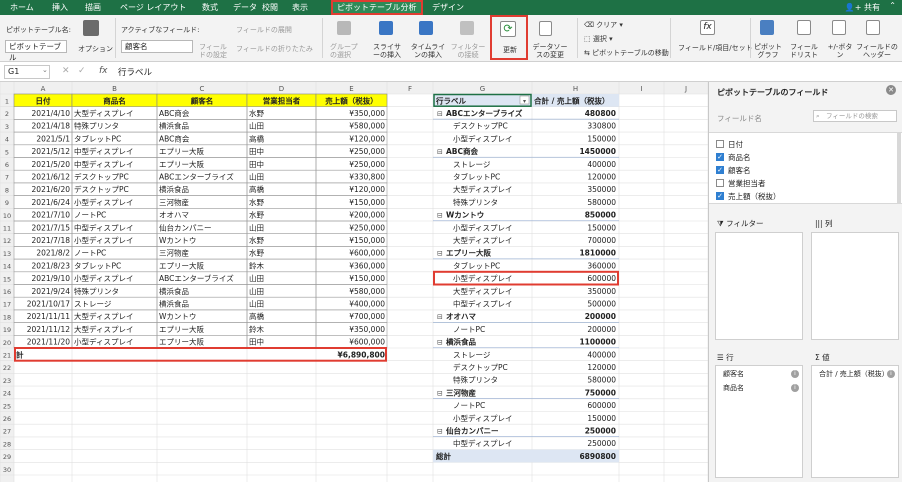  What do you see at coordinates (214, 51) in the screenshot?
I see `field-settings-button: フィールドの設定` at bounding box center [214, 51].